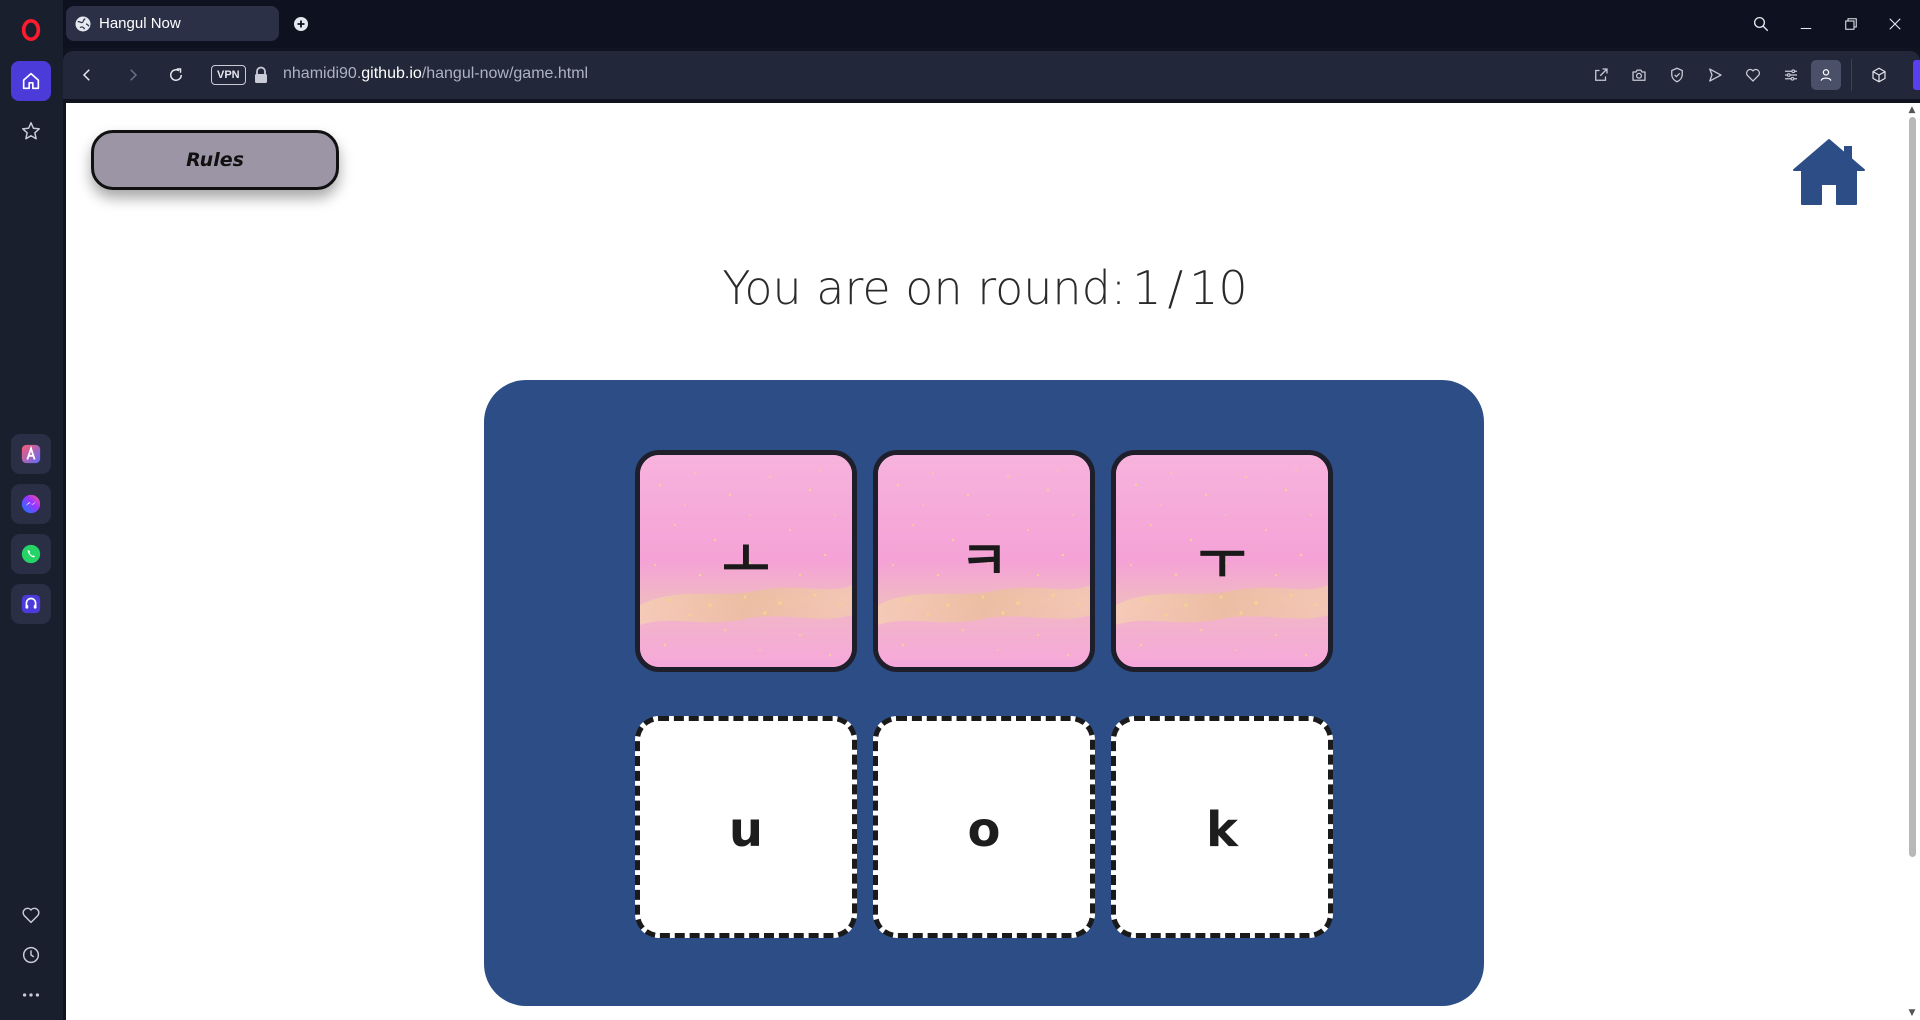 The width and height of the screenshot is (1920, 1020). I want to click on close-window-icon, so click(1895, 24).